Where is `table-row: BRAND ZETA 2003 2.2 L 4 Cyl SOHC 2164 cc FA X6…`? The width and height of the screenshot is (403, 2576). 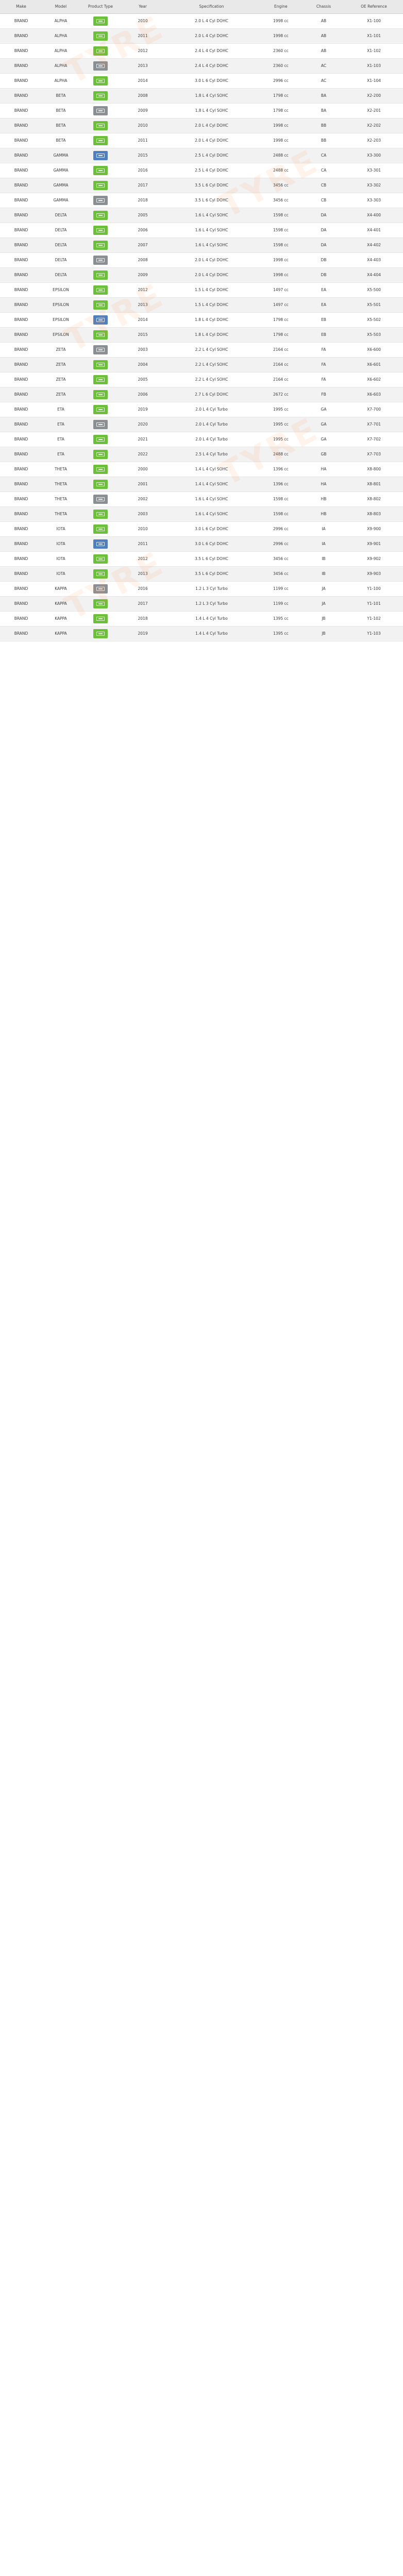
table-row: BRAND ZETA 2003 2.2 L 4 Cyl SOHC 2164 cc FA X6… is located at coordinates (202, 350).